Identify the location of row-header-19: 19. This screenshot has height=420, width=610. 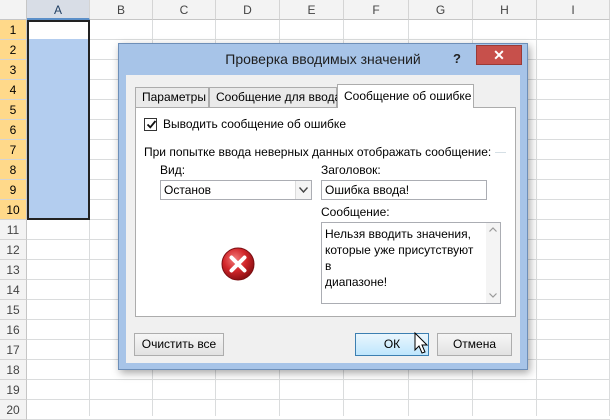
(13, 390).